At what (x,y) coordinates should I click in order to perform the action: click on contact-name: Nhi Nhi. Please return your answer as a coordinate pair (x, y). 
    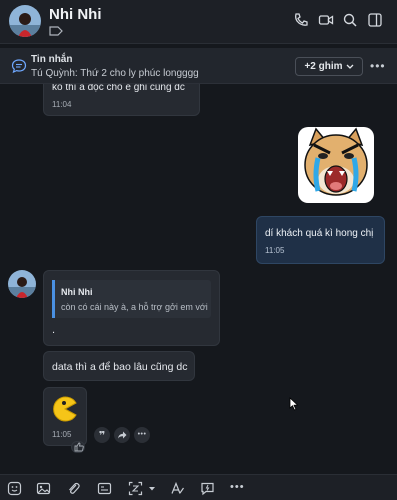
    Looking at the image, I should click on (75, 14).